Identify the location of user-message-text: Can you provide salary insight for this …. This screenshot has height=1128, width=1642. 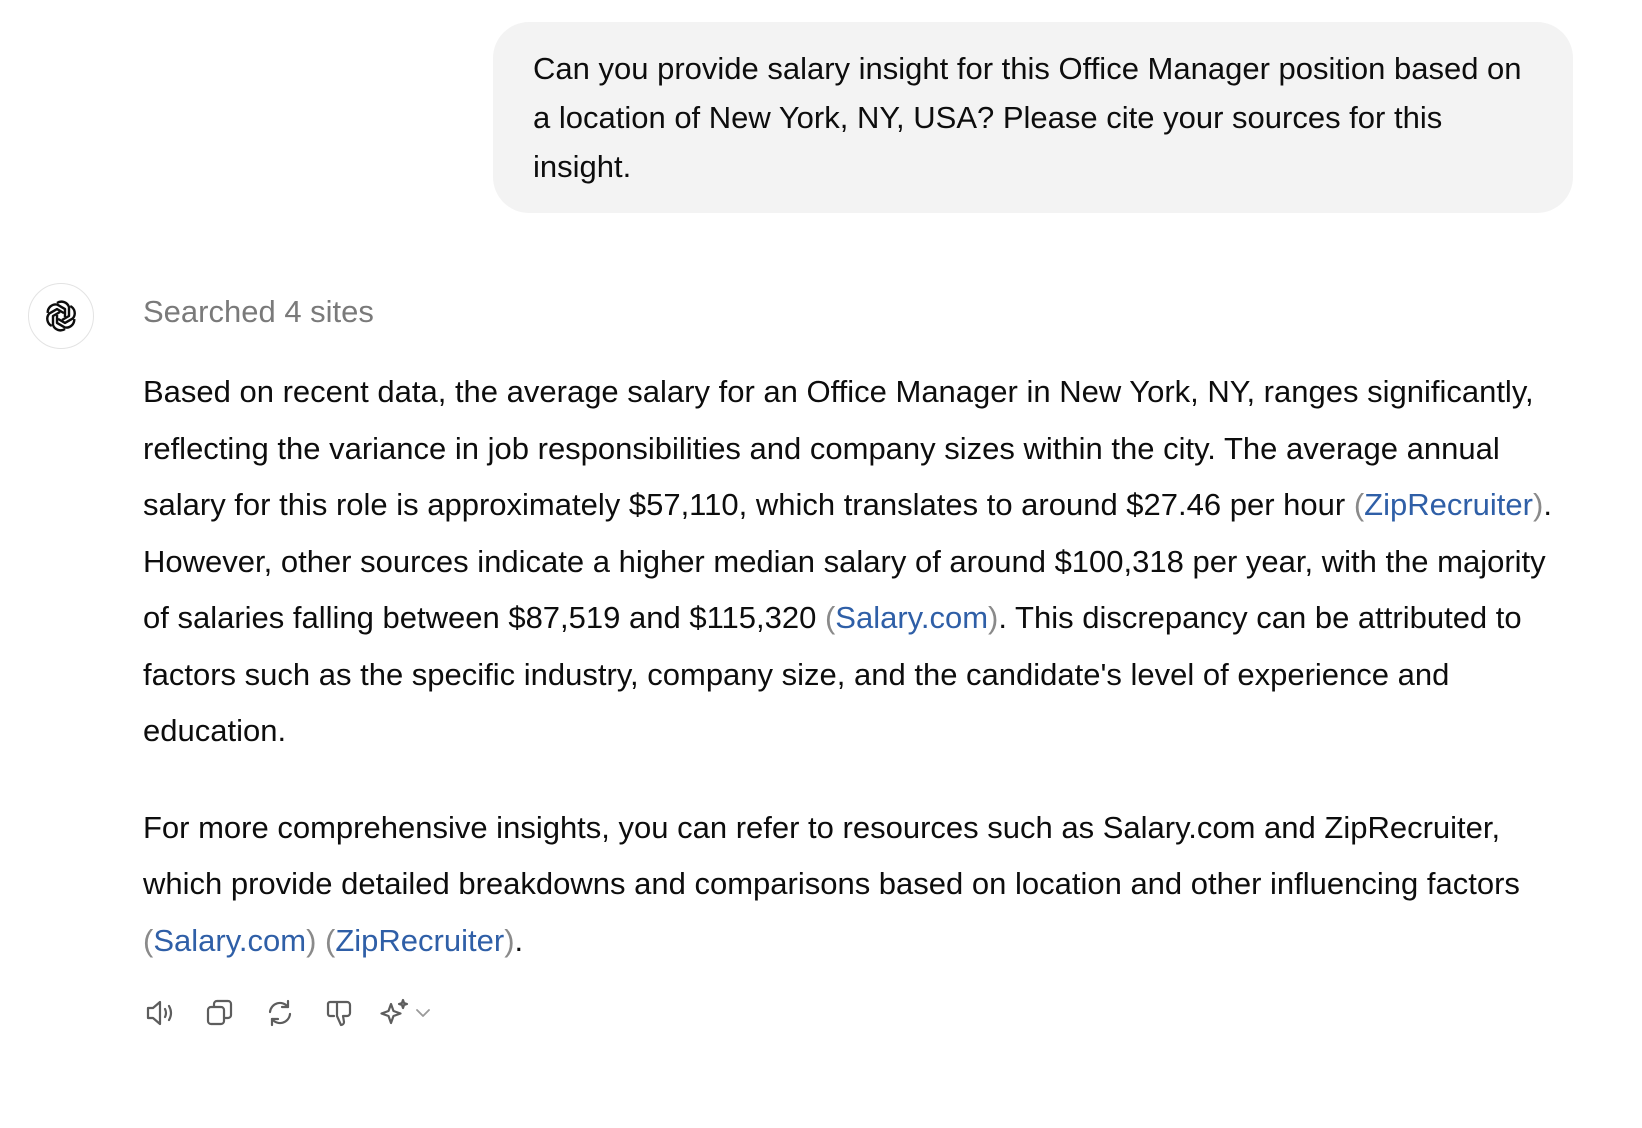
(1027, 117).